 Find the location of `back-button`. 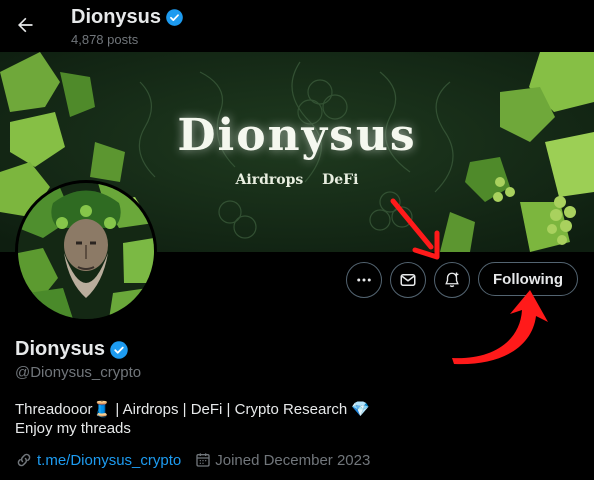

back-button is located at coordinates (25, 25).